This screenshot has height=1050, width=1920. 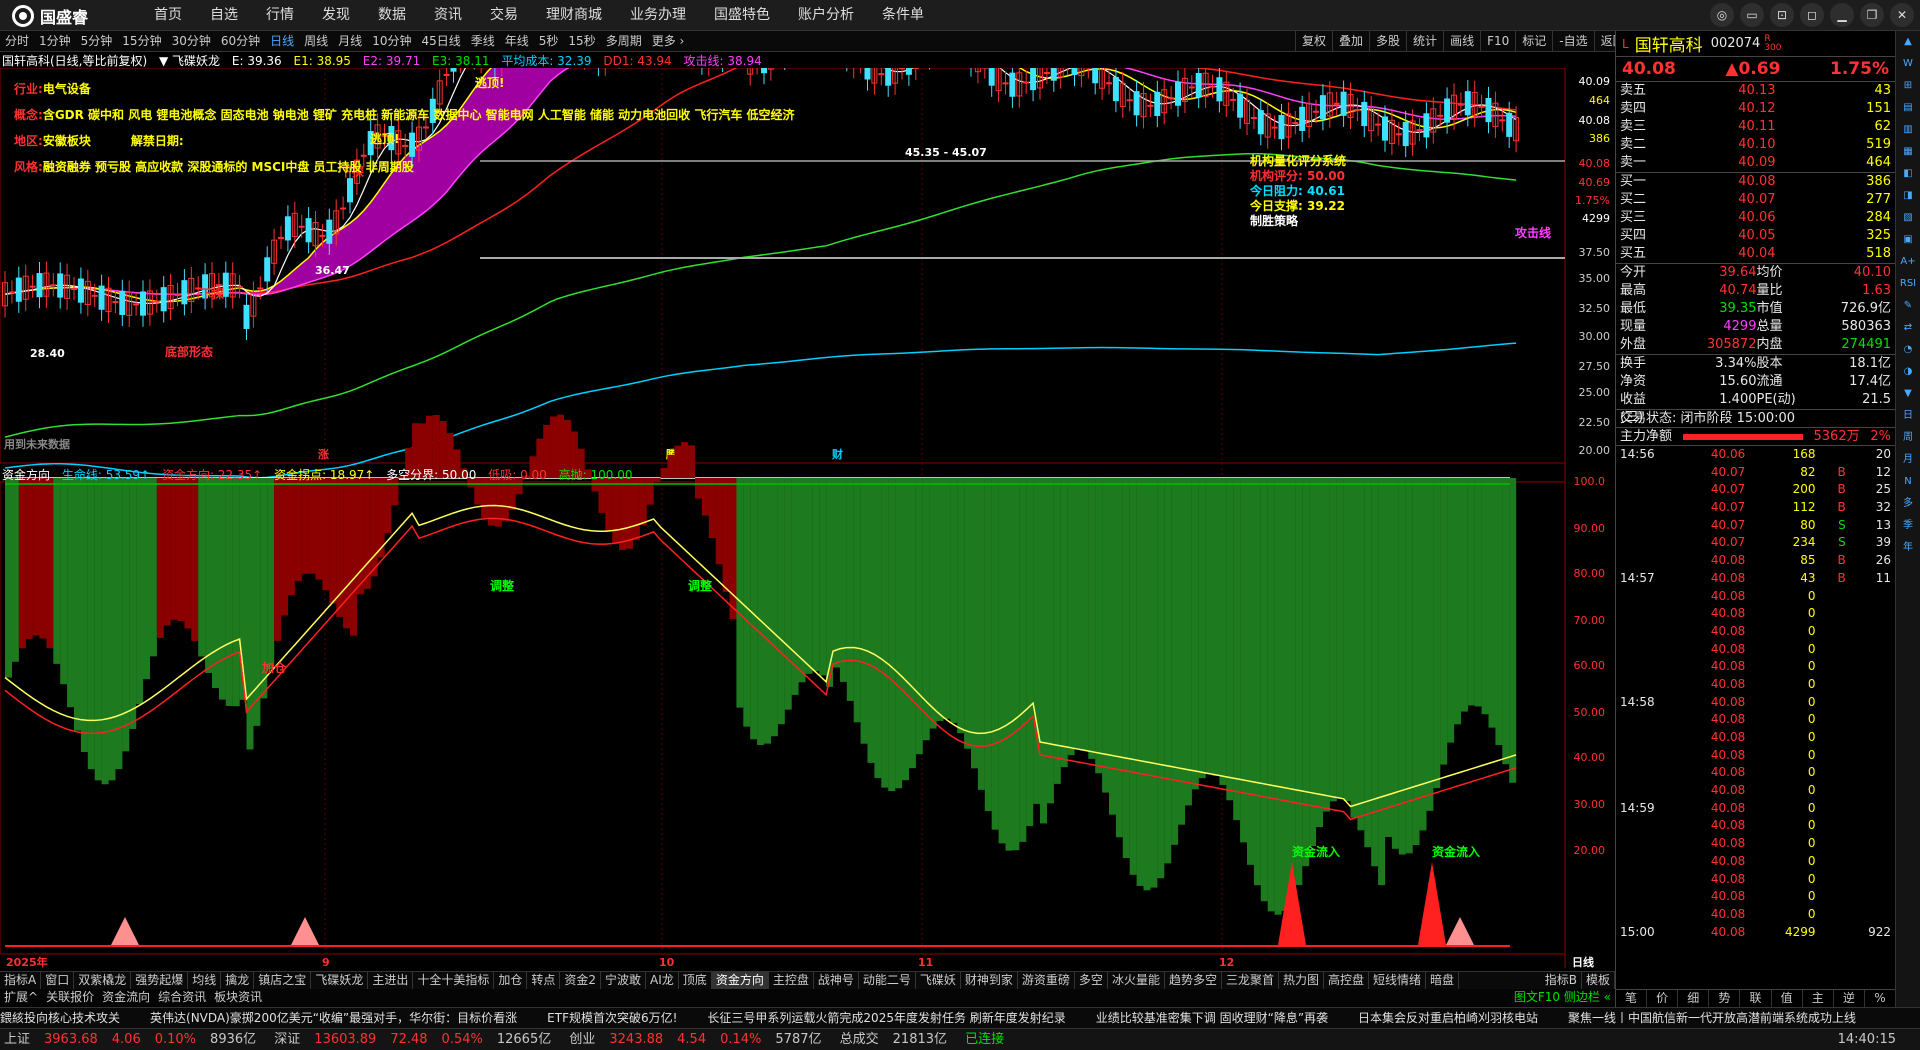 What do you see at coordinates (1902, 15) in the screenshot?
I see `window-control-icon-6: ✕` at bounding box center [1902, 15].